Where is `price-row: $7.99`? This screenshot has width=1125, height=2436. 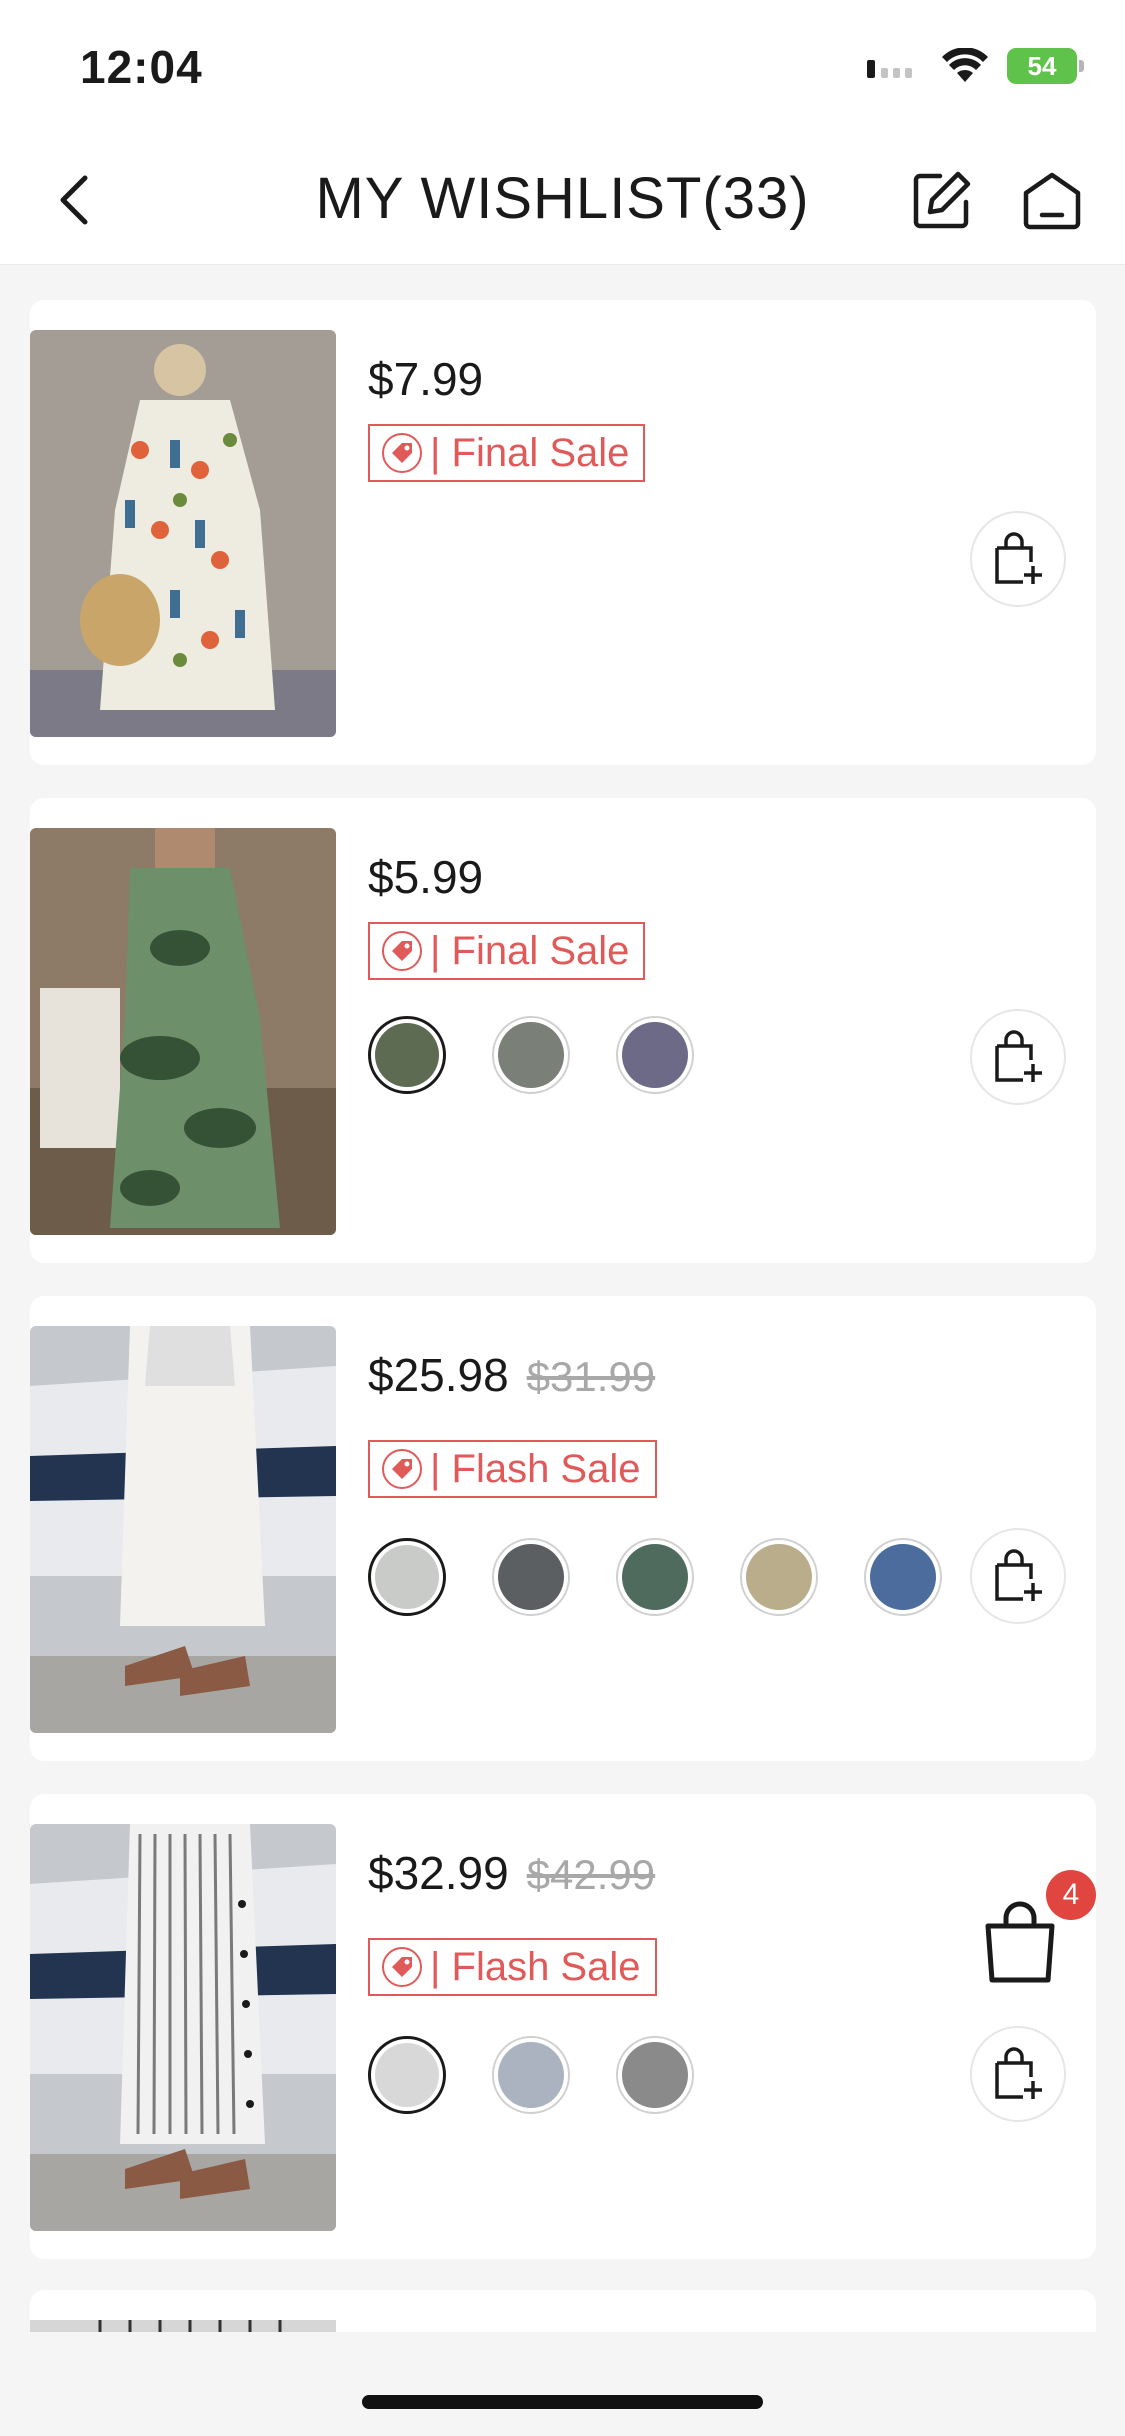
price-row: $7.99 is located at coordinates (425, 379).